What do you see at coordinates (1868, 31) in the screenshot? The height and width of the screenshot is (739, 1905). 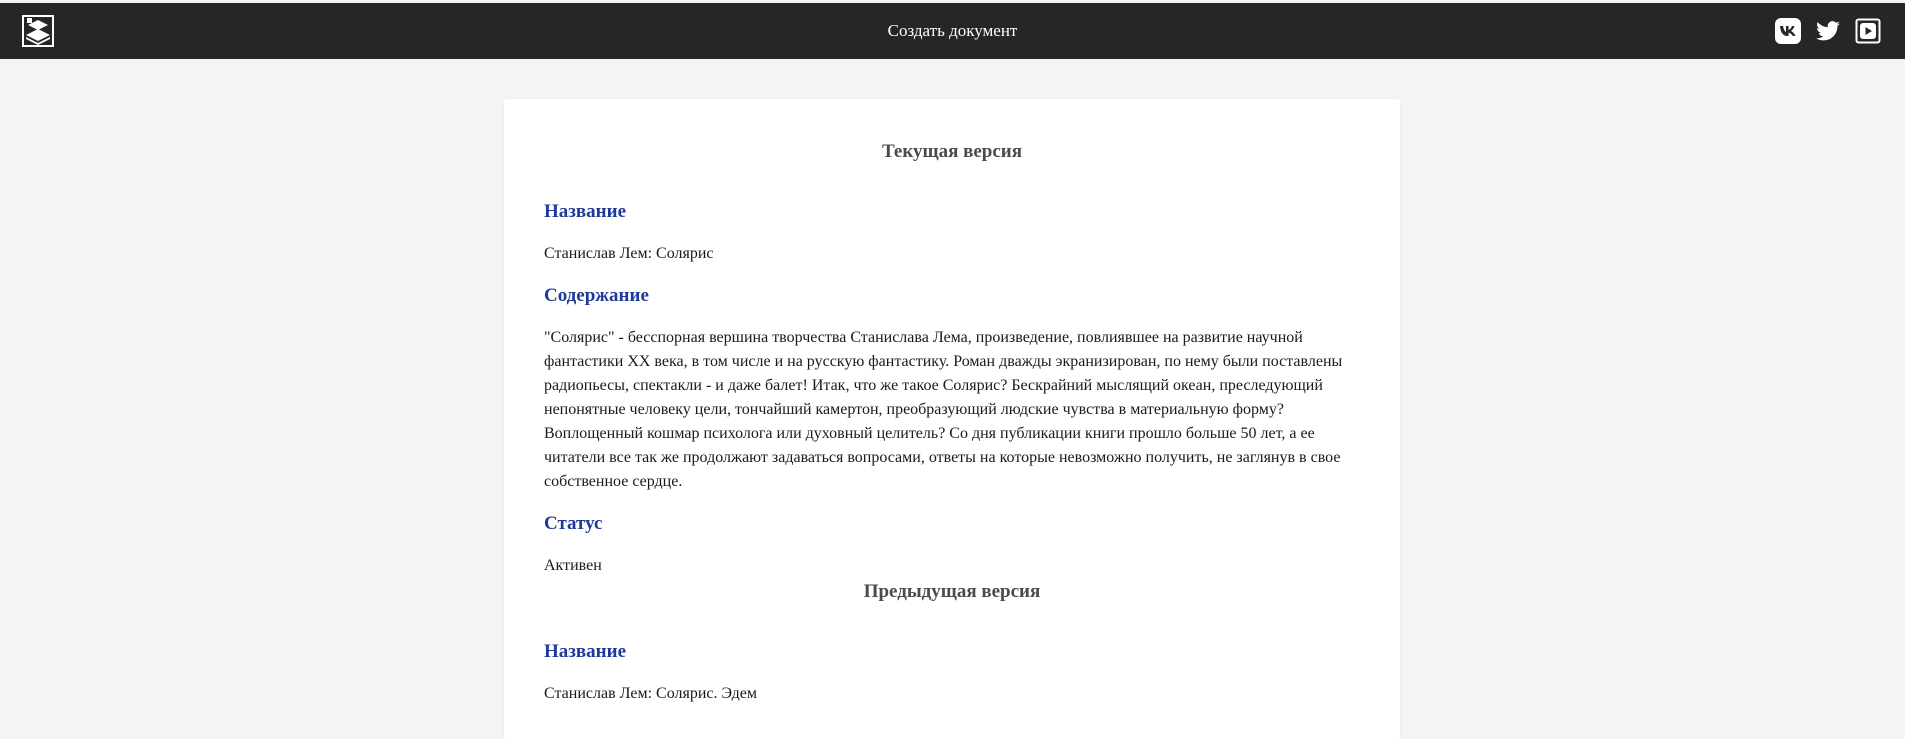 I see `youtube-icon` at bounding box center [1868, 31].